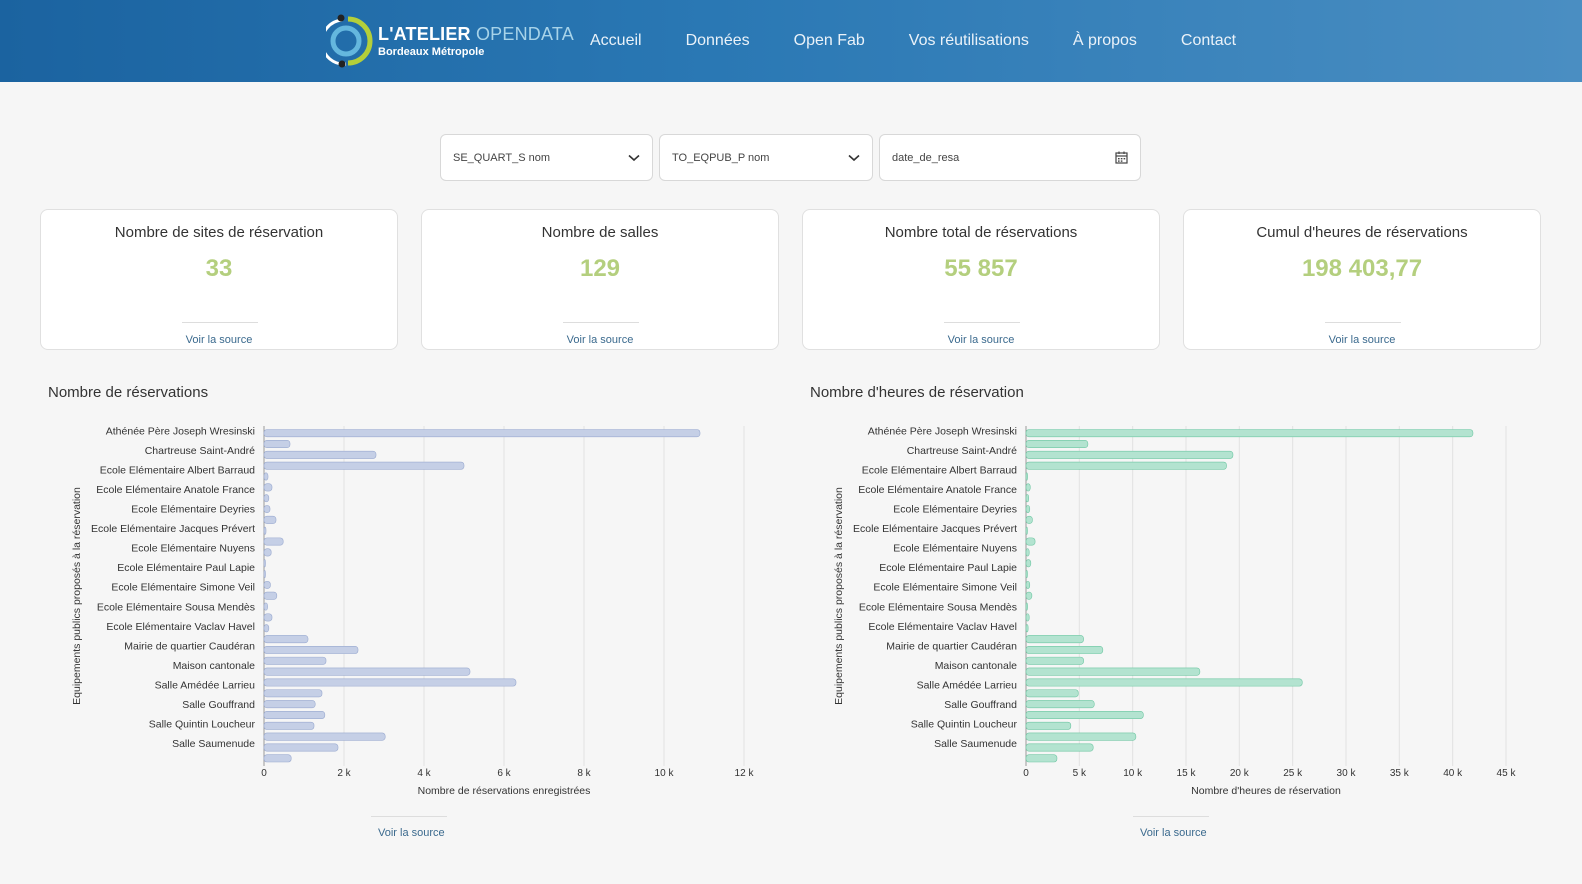 Image resolution: width=1582 pixels, height=884 pixels. Describe the element at coordinates (634, 158) in the screenshot. I see `chevron-down-icon` at that location.